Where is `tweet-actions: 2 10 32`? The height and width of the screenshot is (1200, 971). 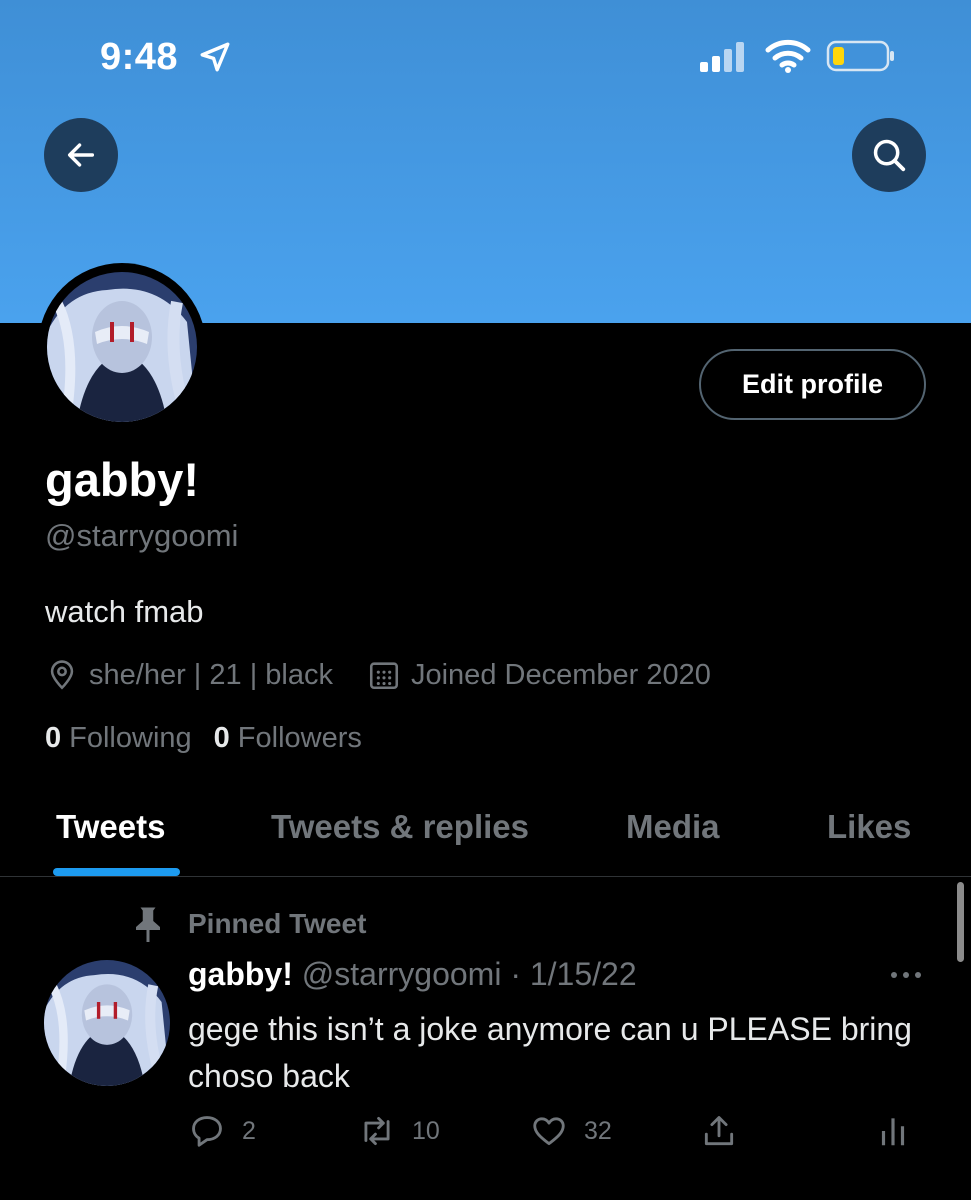
tweet-actions: 2 10 32 is located at coordinates (558, 1134).